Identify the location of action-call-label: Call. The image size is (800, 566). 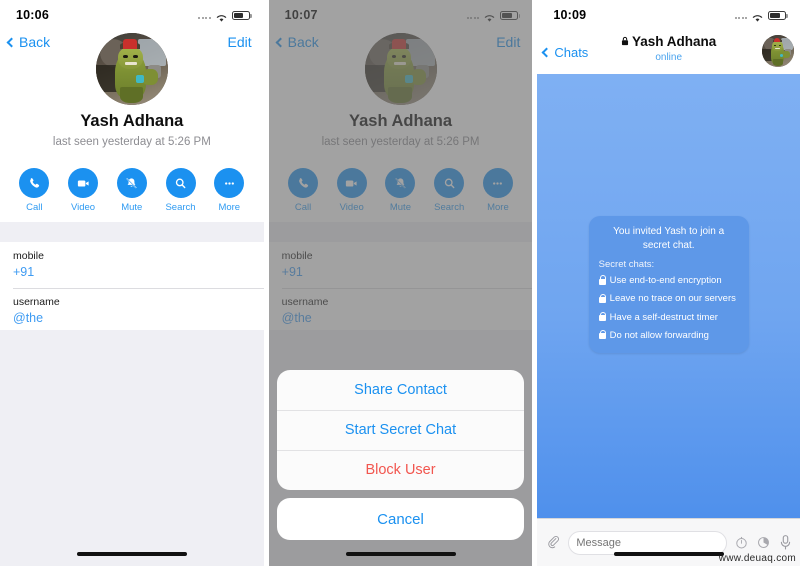
(34, 207).